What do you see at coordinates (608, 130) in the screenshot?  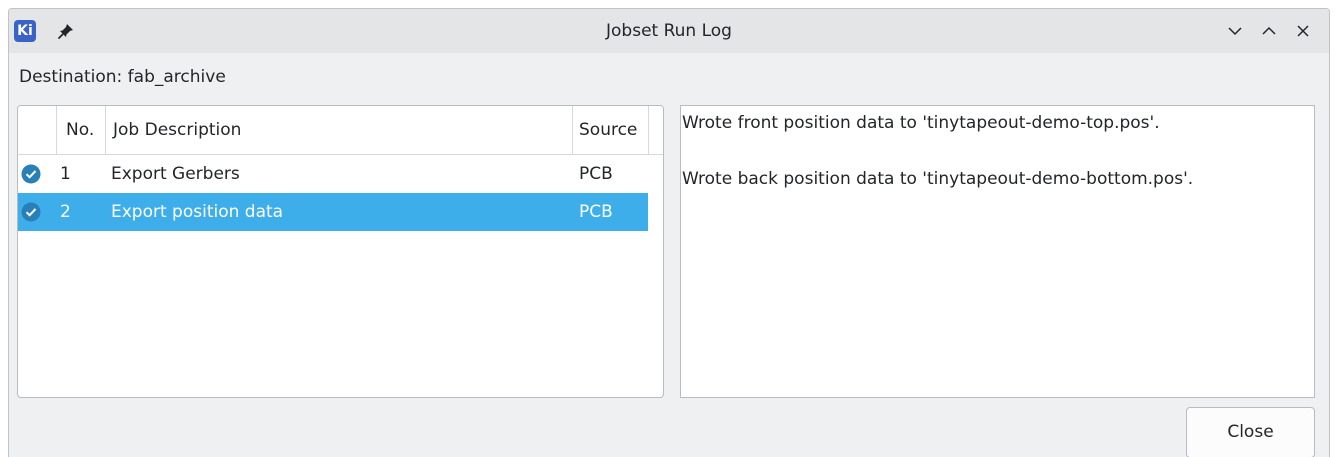 I see `column-header-source: Source` at bounding box center [608, 130].